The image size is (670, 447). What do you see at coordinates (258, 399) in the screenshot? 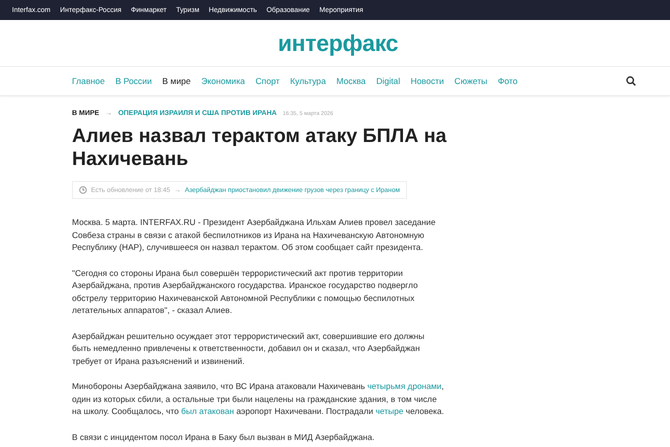
I see `article-paragraph: Минобороны Азербайджана заявило, что ВС Ирана атаковали Нахичевань четырьмя дронами, один из которых сбили, а остальные три были нацелены на гражданские здания, в том числе на школу. Сообщалось, что был атакован аэропорт Нахичевани. Пострадали четыре человека.` at bounding box center [258, 399].